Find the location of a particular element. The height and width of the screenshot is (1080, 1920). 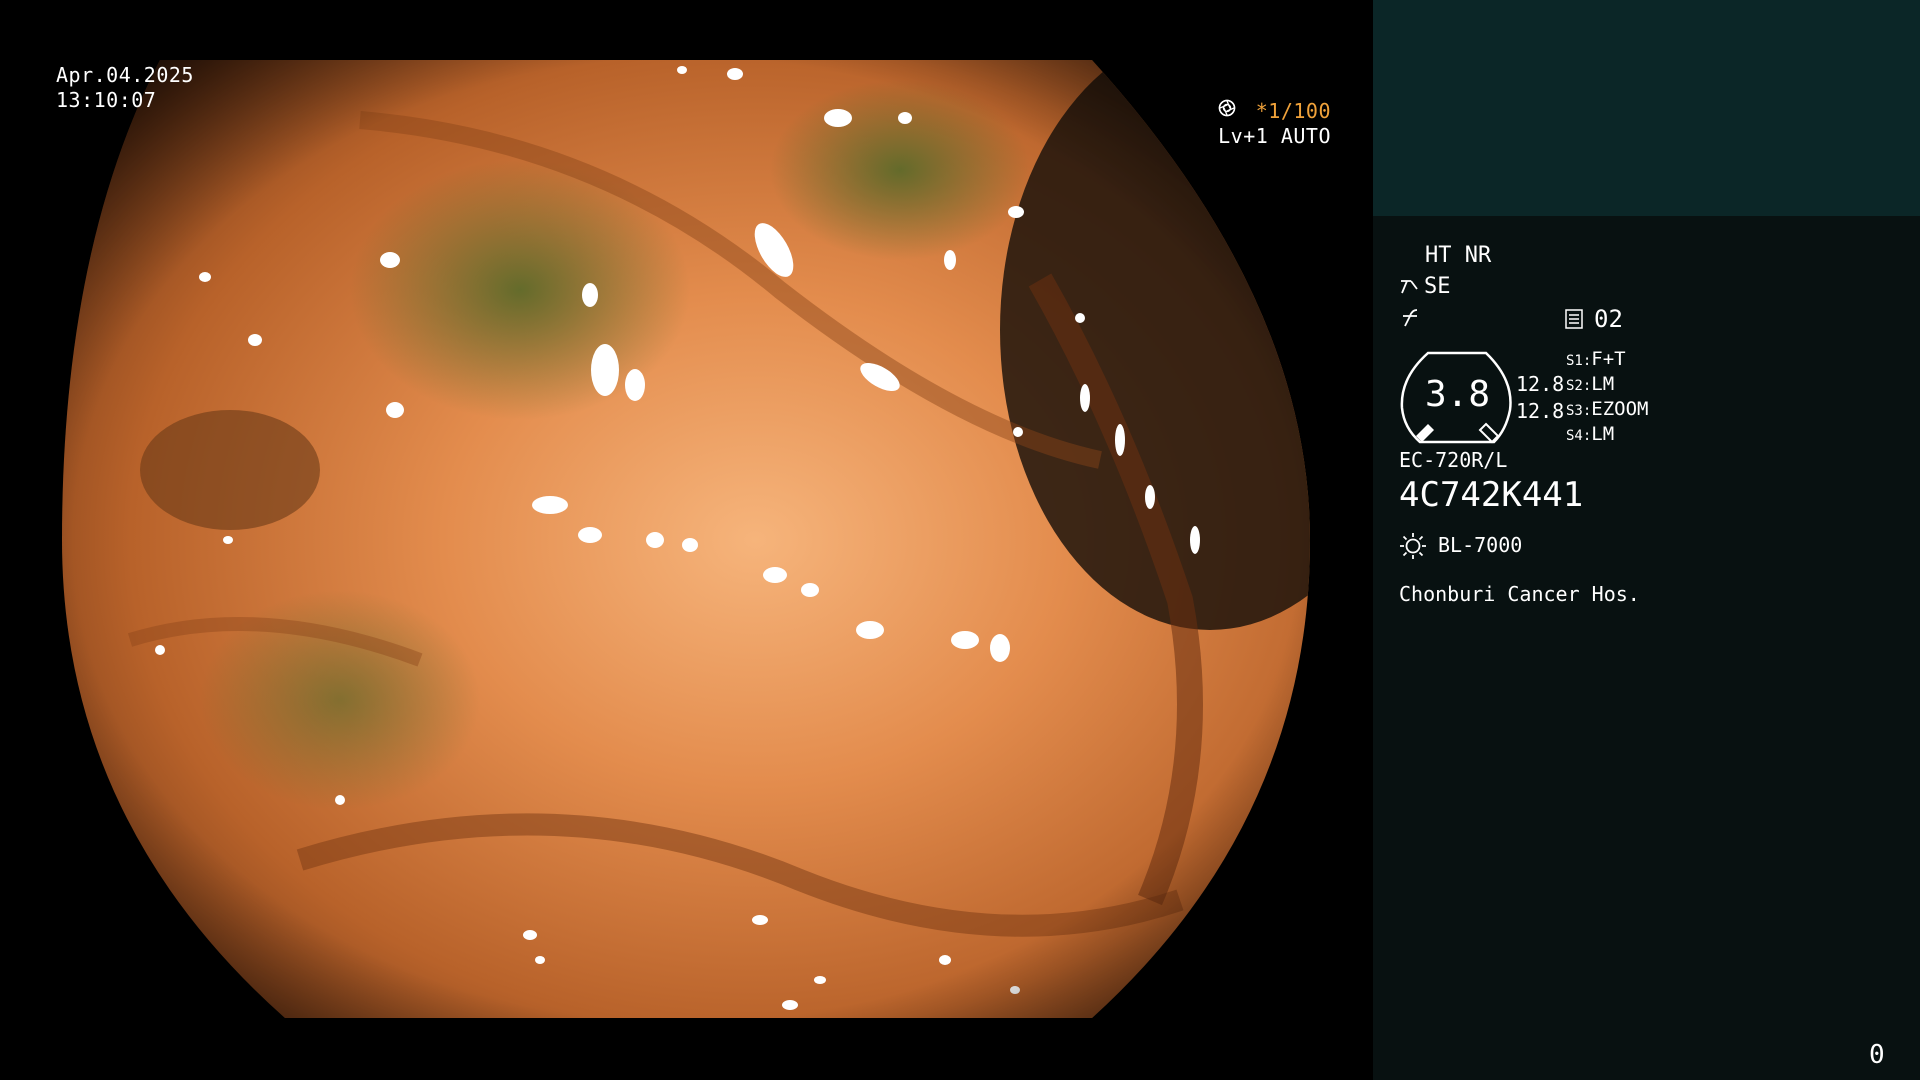

switch-value: EZOOM is located at coordinates (1620, 409).